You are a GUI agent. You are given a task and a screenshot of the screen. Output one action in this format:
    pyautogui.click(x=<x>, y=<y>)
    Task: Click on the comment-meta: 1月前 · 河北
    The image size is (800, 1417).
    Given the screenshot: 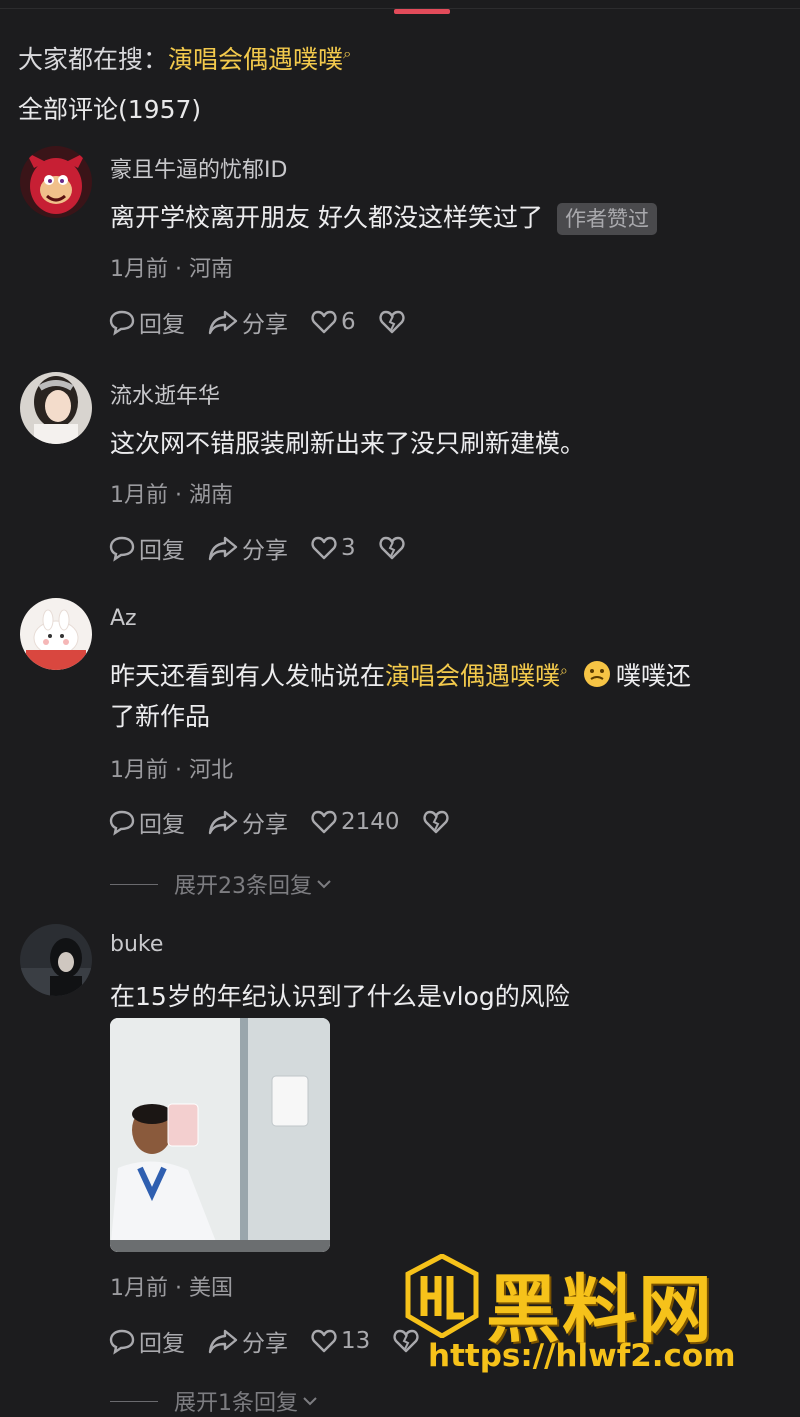 What is the action you would take?
    pyautogui.click(x=171, y=770)
    